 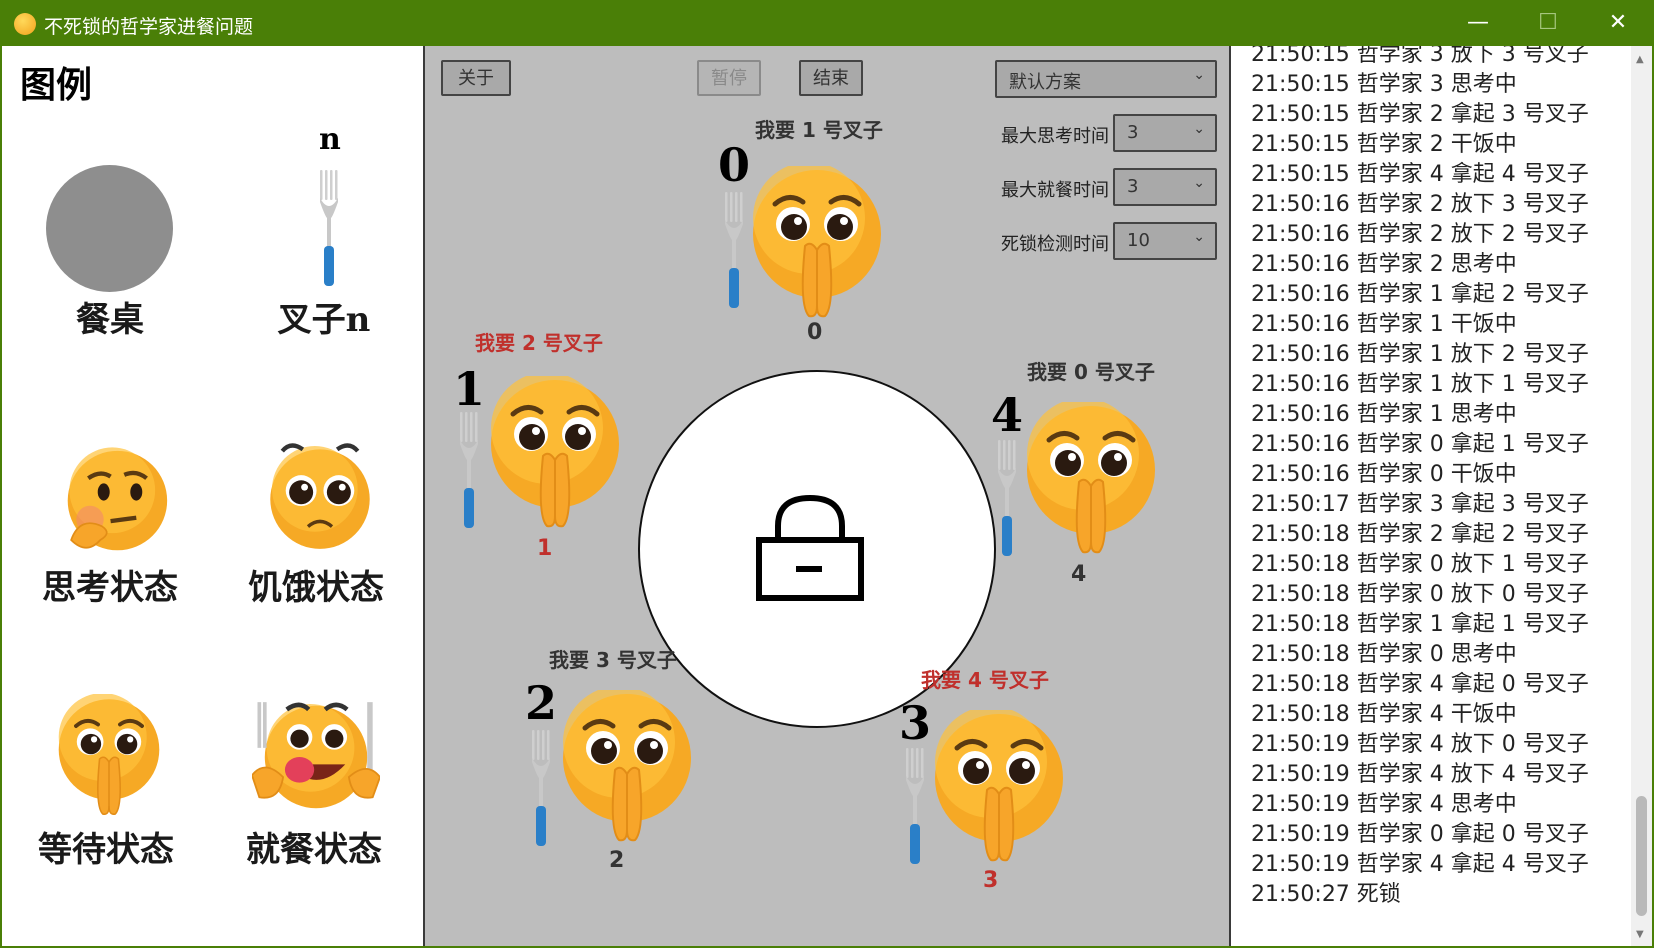 What do you see at coordinates (1165, 241) in the screenshot?
I see `deadlock-check-select: 10 ⌄` at bounding box center [1165, 241].